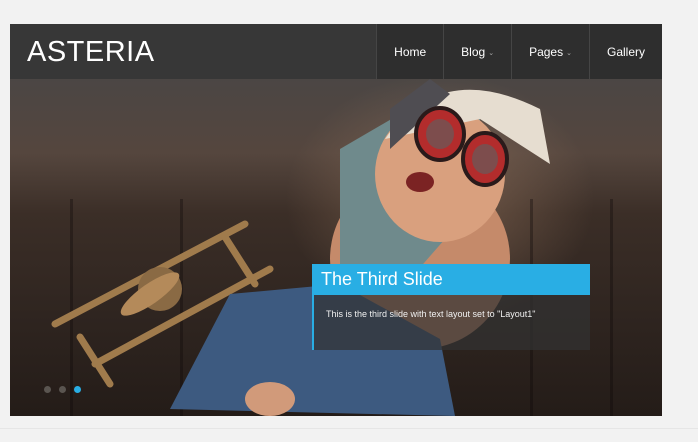 The image size is (698, 442). Describe the element at coordinates (336, 51) in the screenshot. I see `site-header: ASTERIA Home Blog ⌄ Pages ⌄ Gallery` at that location.